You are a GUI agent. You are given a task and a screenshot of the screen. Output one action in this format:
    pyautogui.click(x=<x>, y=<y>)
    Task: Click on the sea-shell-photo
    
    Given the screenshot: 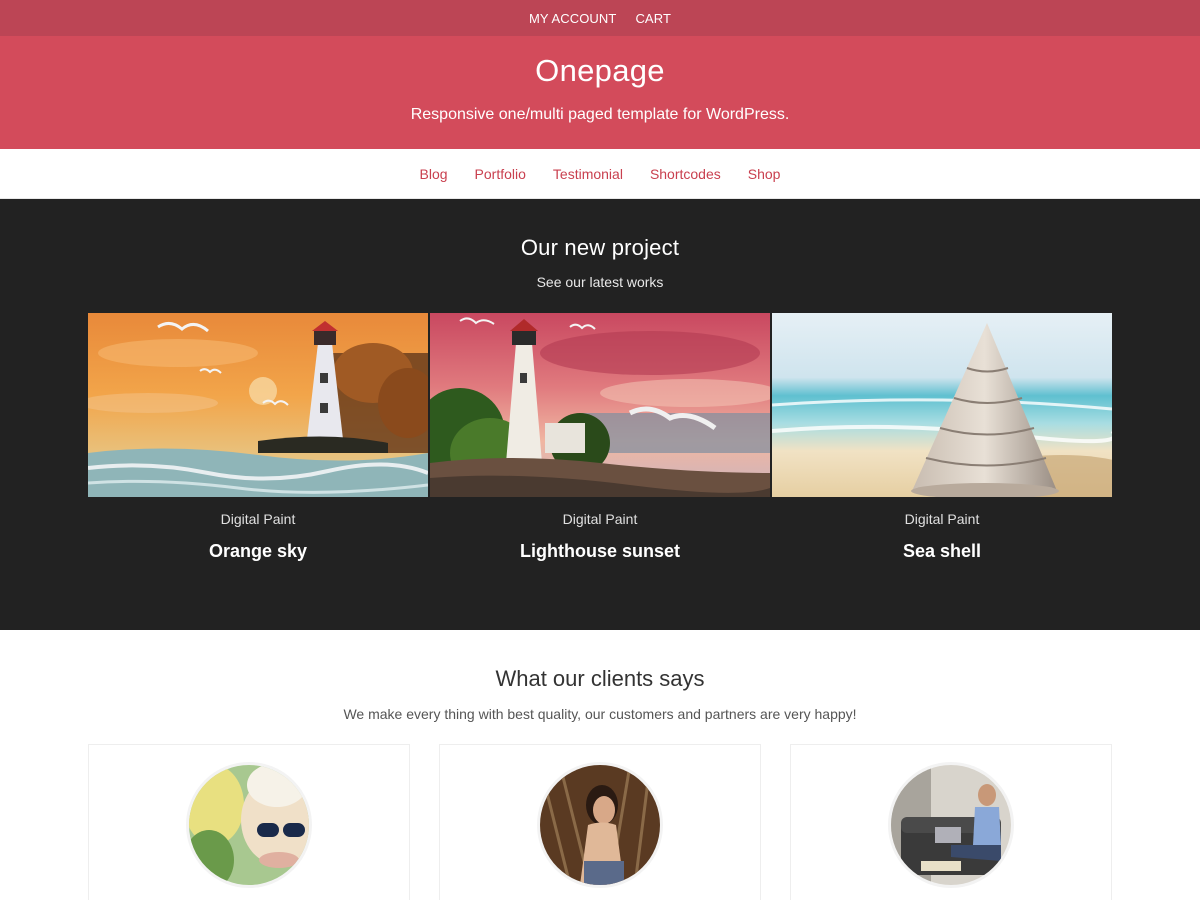 What is the action you would take?
    pyautogui.click(x=942, y=405)
    